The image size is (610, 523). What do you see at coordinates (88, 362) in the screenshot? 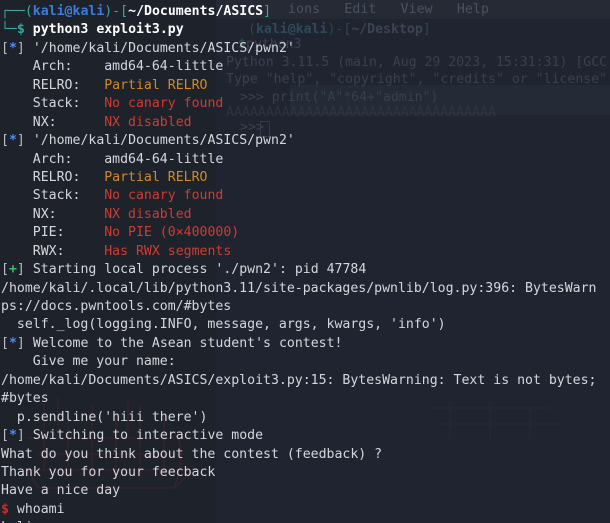
I see `name-prompt-line: Give me your name:` at bounding box center [88, 362].